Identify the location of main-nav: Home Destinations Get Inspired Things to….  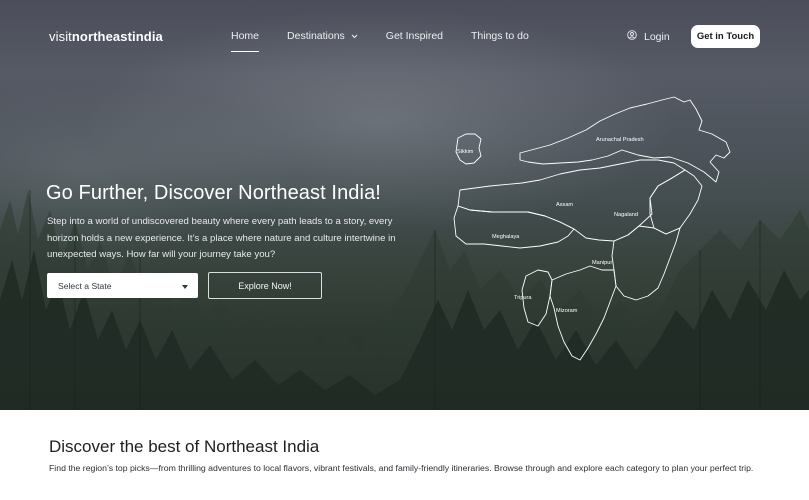
(394, 41).